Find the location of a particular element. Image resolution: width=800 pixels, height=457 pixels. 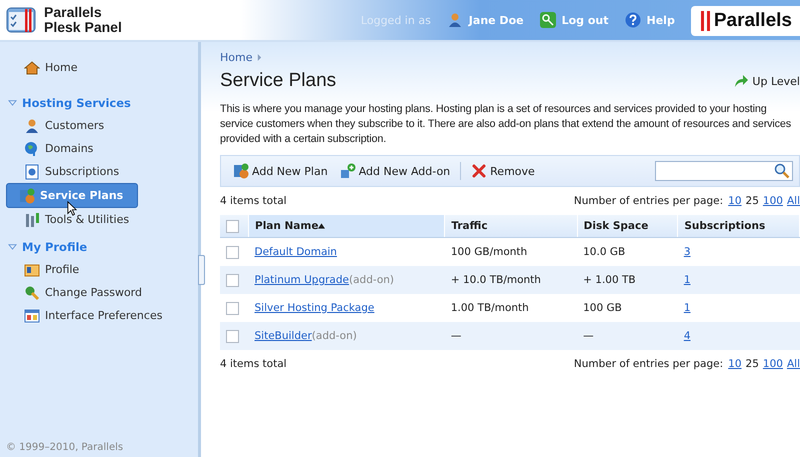

column-header: Traffic is located at coordinates (511, 226).